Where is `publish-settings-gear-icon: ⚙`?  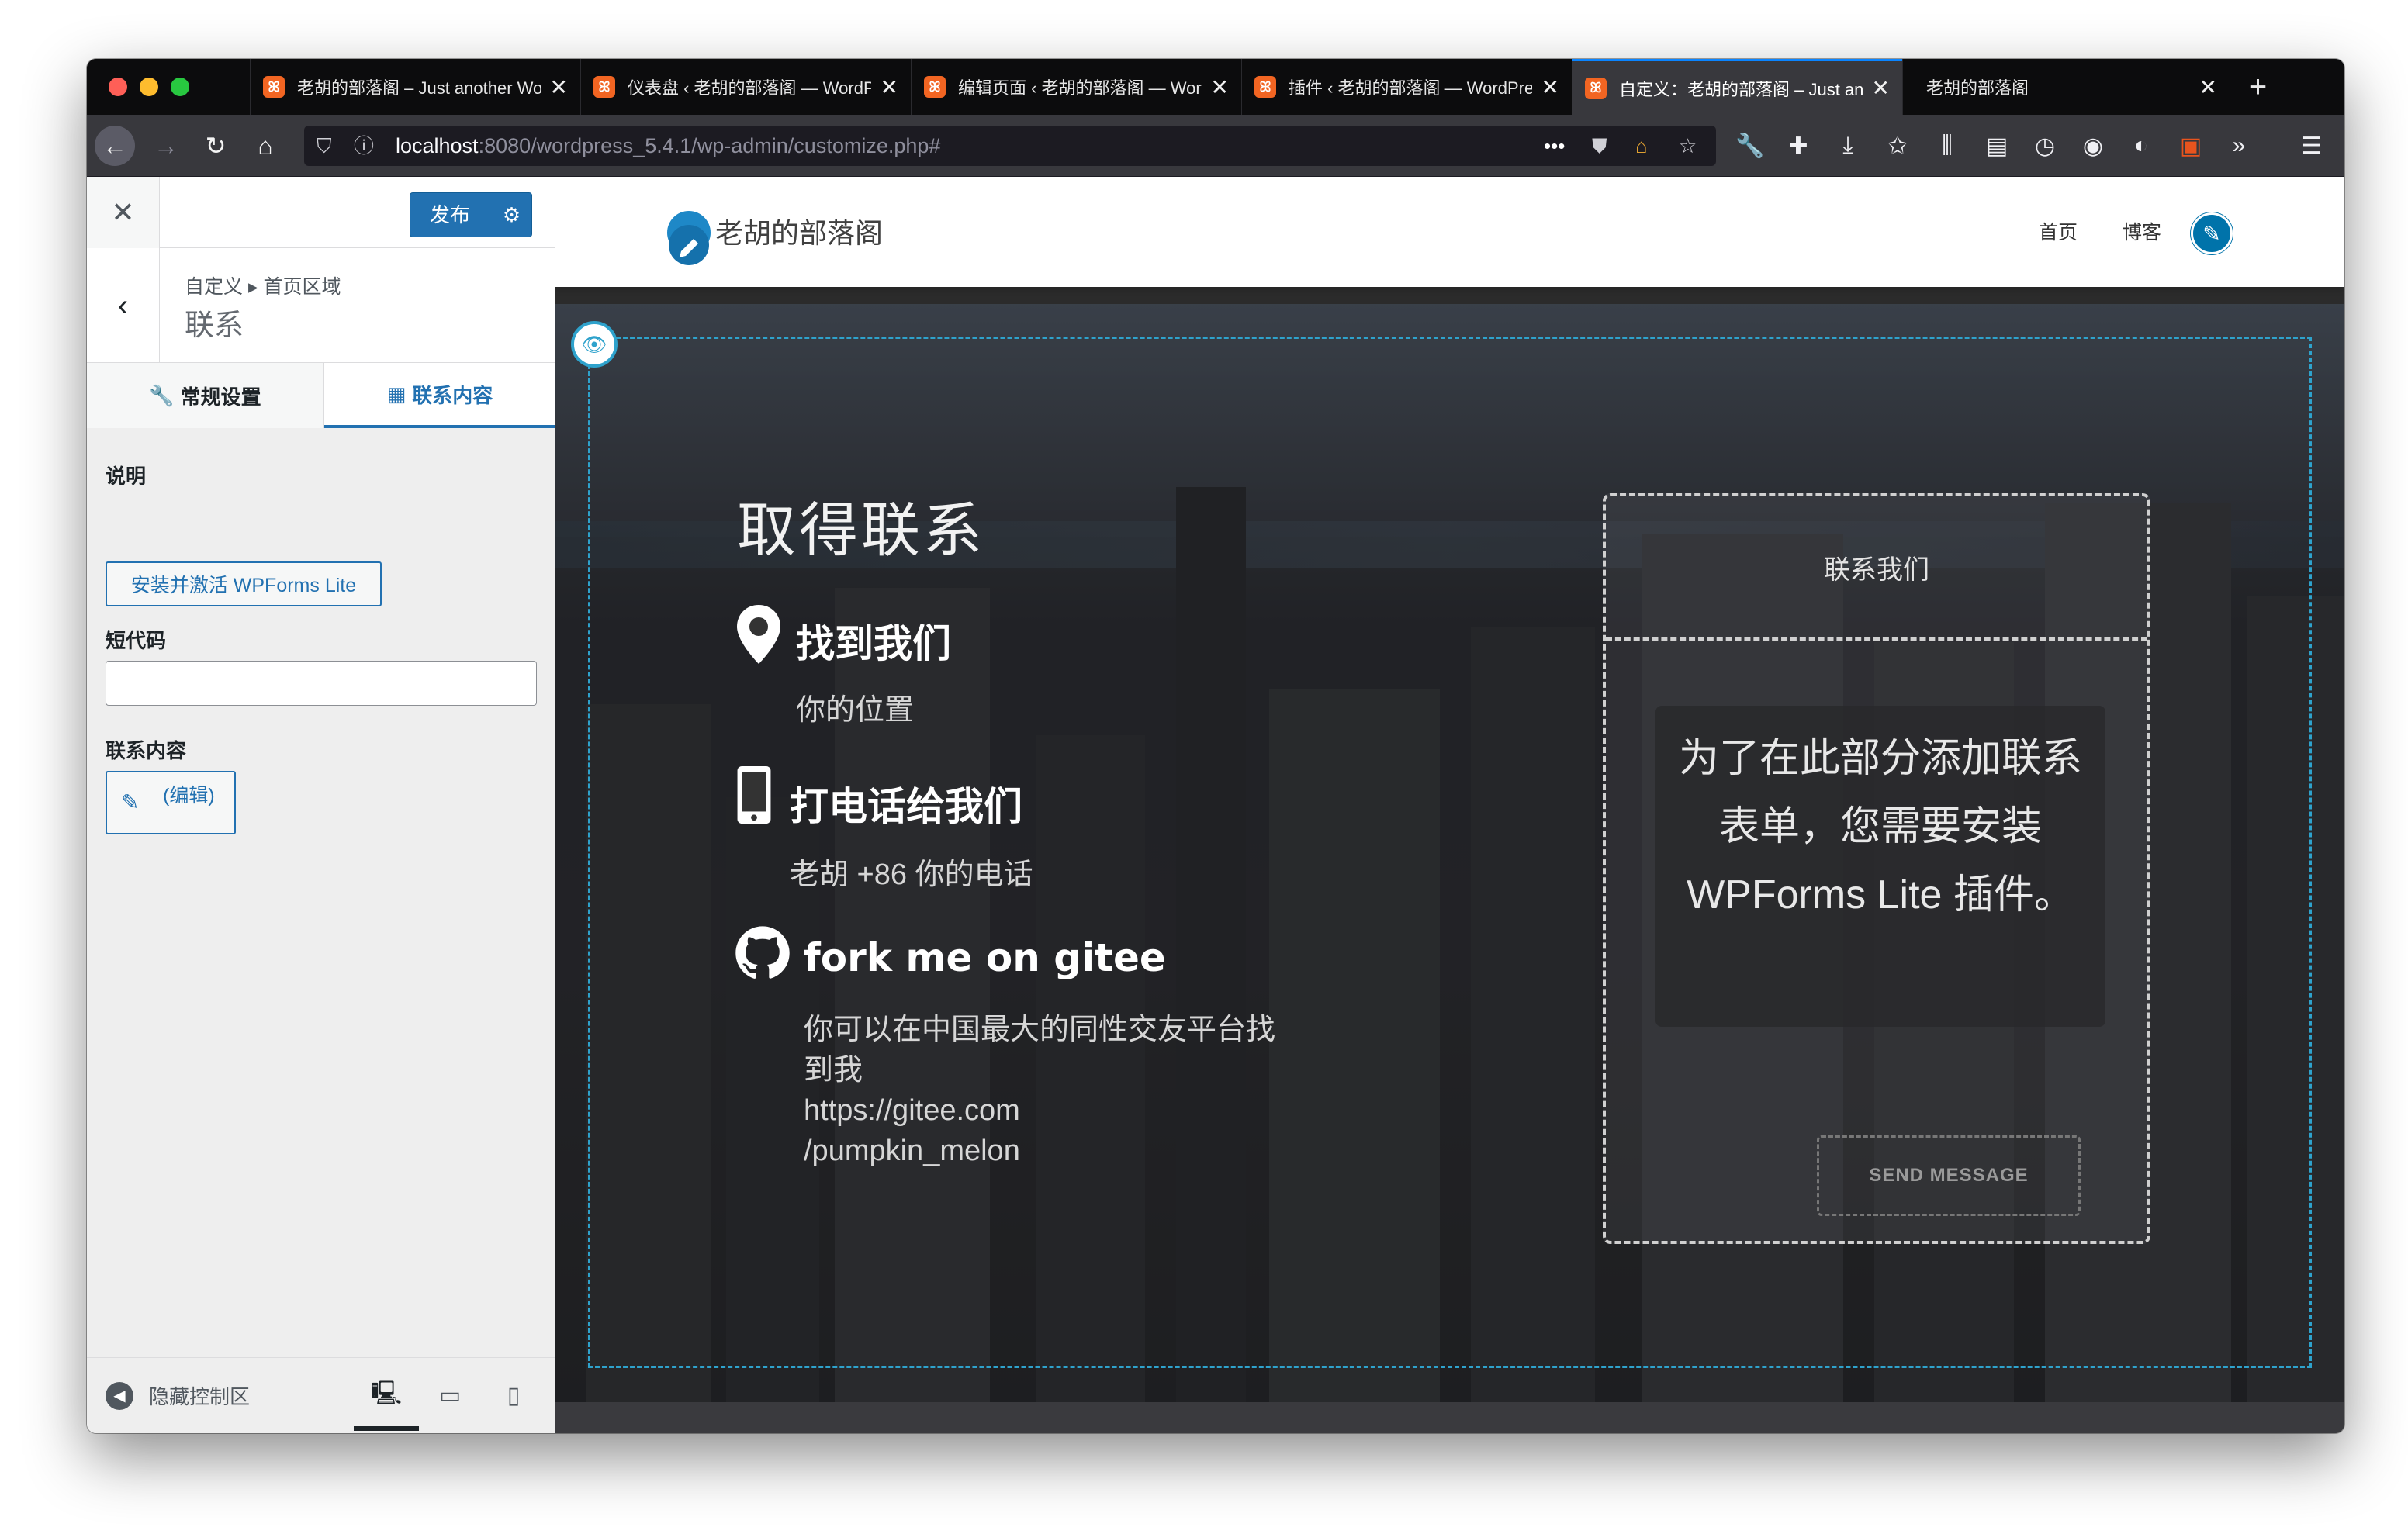
publish-settings-gear-icon: ⚙ is located at coordinates (512, 215).